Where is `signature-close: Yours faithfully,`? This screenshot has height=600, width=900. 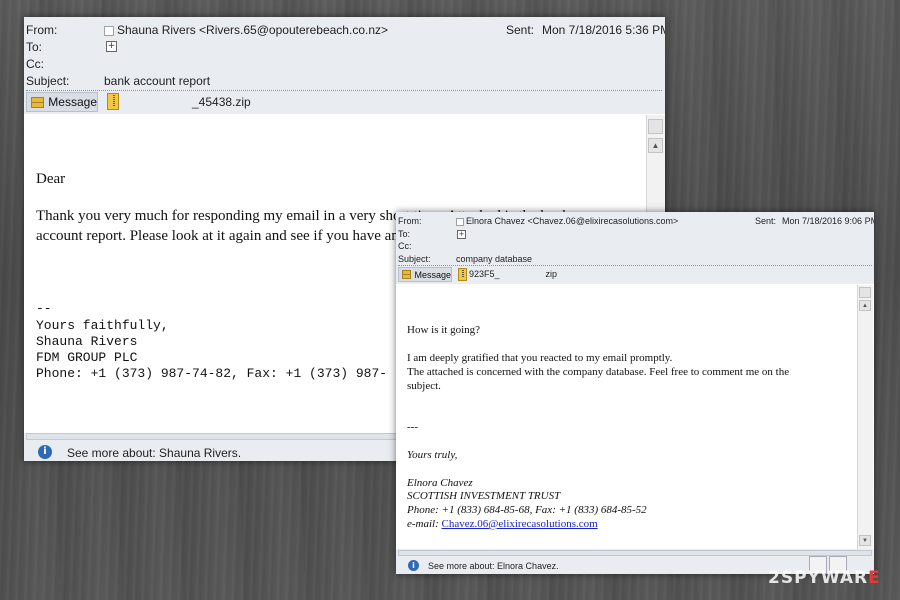
signature-close: Yours faithfully, is located at coordinates (102, 325).